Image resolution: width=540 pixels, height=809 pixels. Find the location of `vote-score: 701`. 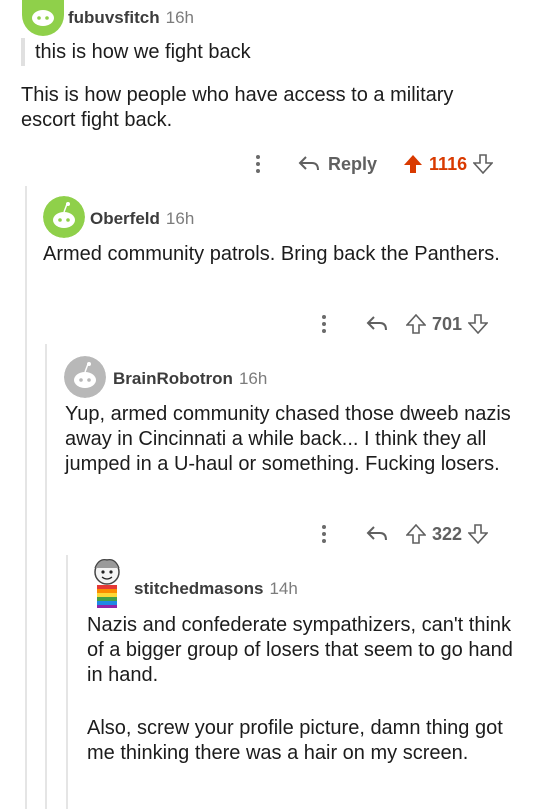

vote-score: 701 is located at coordinates (447, 323).